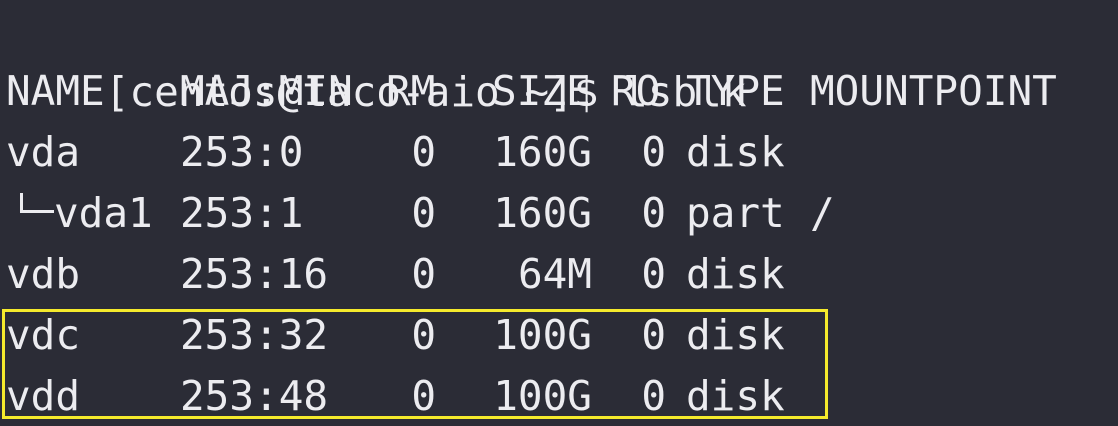  I want to click on table-row: vdc 253:32 0 100G 0 disk, so click(395, 335).